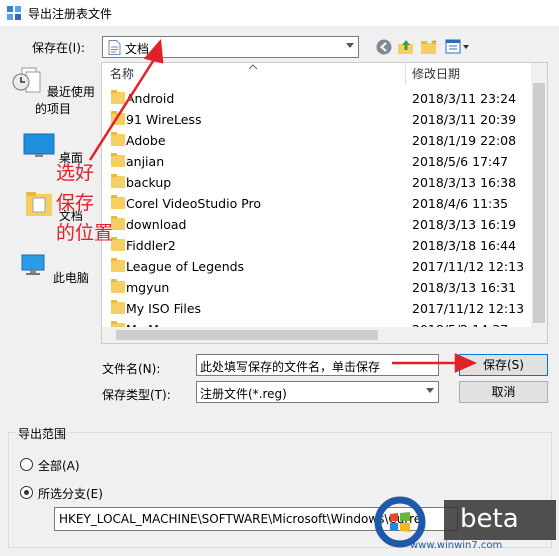 Image resolution: width=559 pixels, height=556 pixels. Describe the element at coordinates (122, 74) in the screenshot. I see `column-header-name: 名称` at that location.